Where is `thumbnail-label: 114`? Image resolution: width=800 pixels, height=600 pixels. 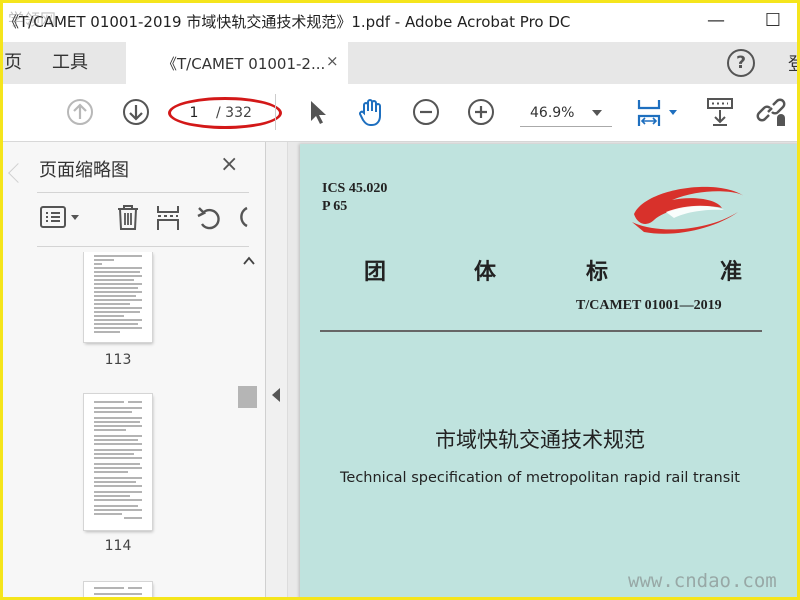
thumbnail-label: 114 is located at coordinates (118, 546).